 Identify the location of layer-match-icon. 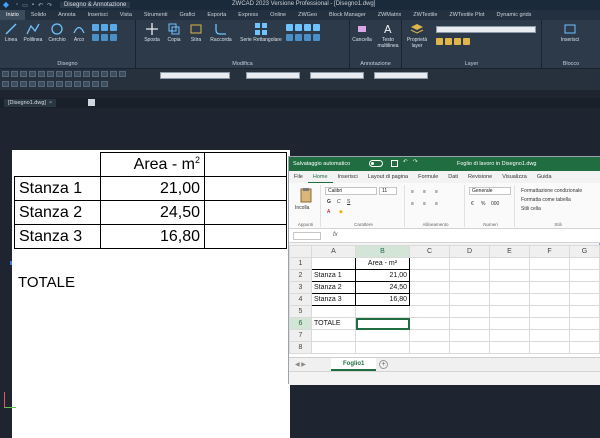
(466, 41).